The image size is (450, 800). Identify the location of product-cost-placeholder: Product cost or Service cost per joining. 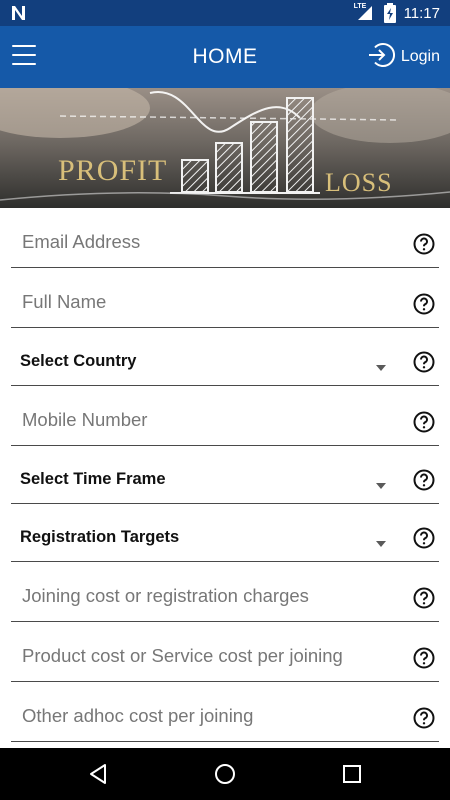
(182, 655).